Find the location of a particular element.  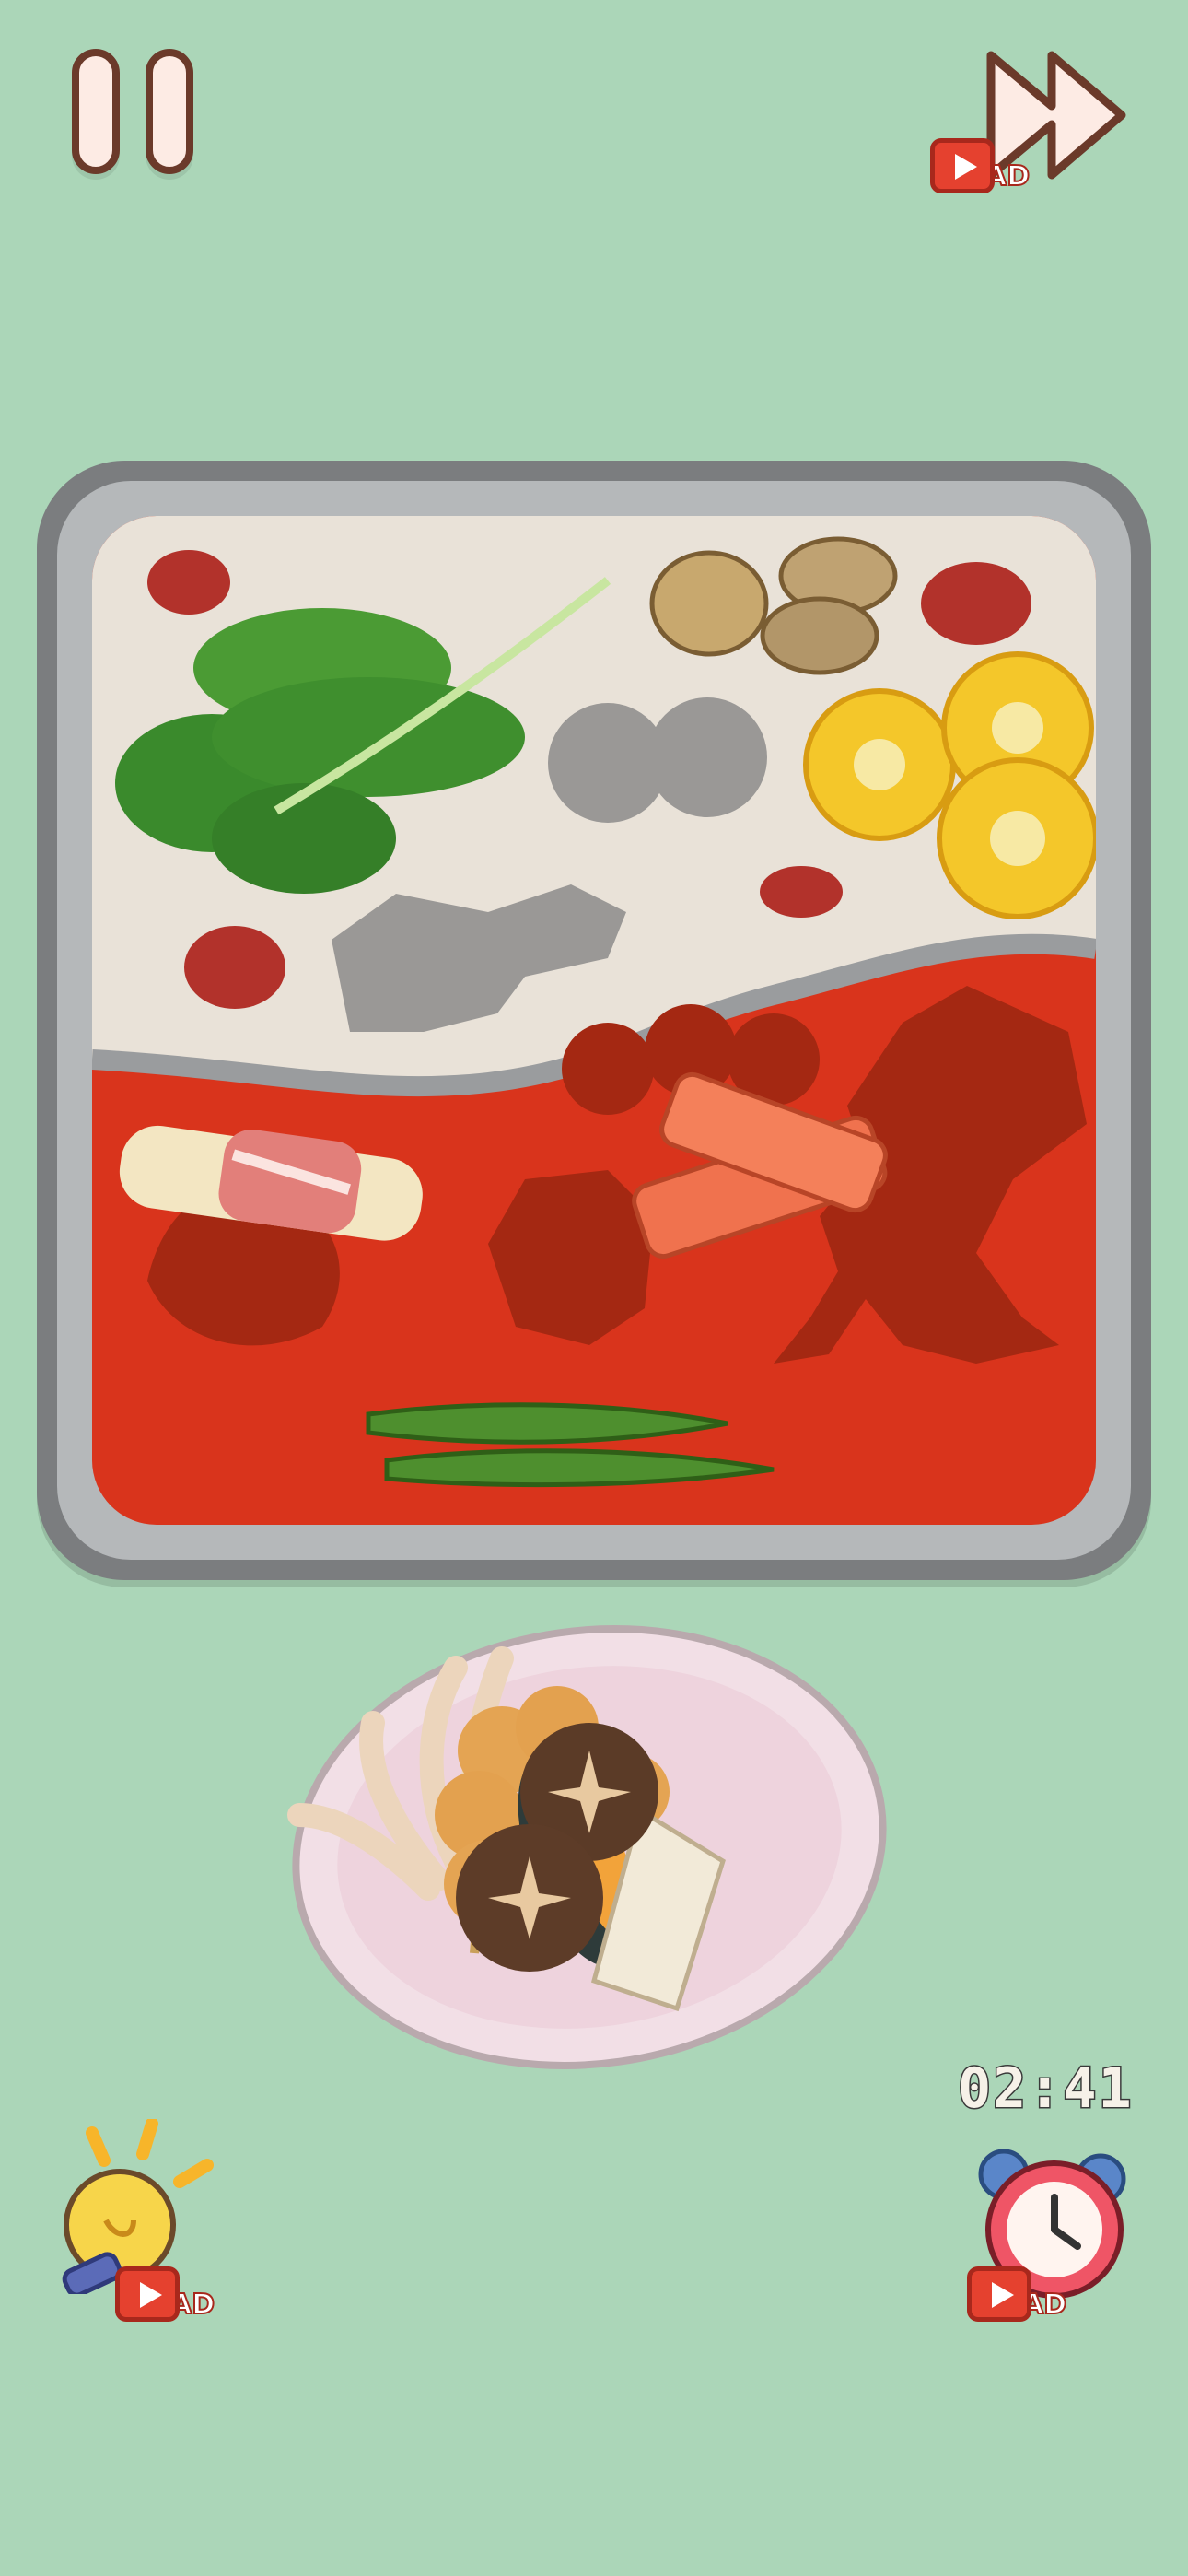

okra is located at coordinates (570, 1445).